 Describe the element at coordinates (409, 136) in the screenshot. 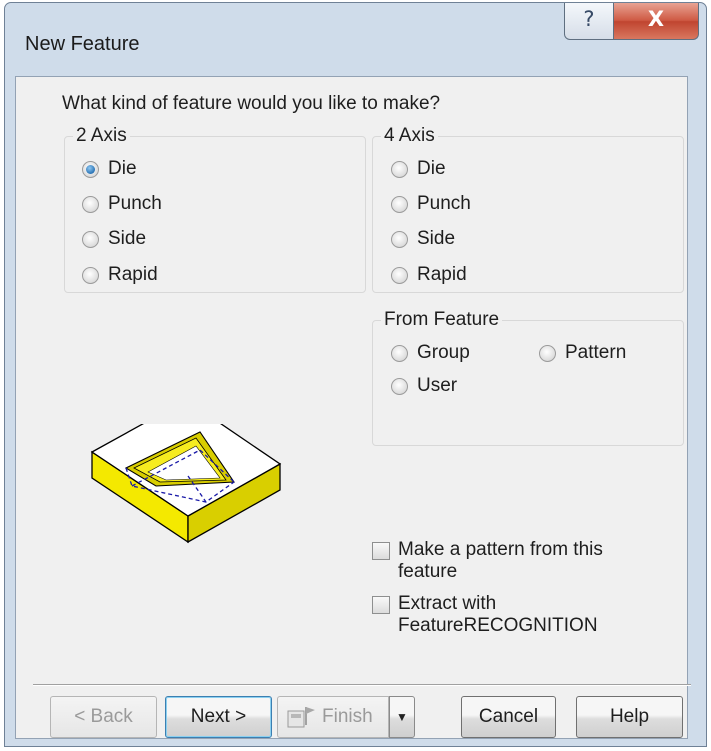

I see `group-4-axis-legend: 4 Axis` at that location.